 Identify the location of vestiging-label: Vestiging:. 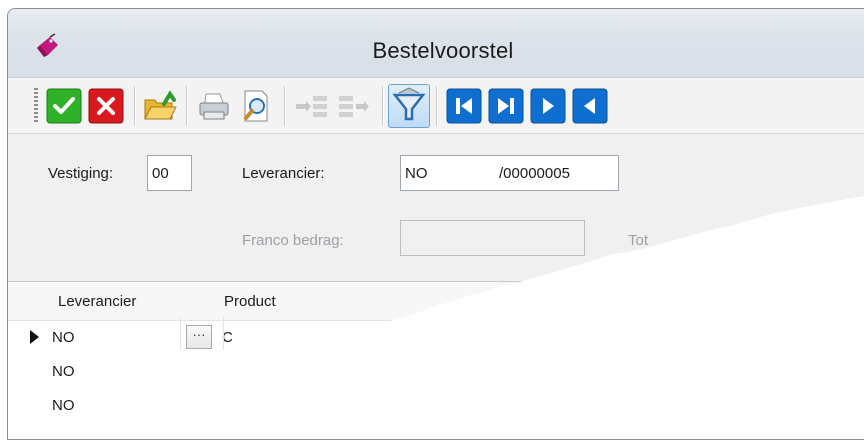
(81, 173).